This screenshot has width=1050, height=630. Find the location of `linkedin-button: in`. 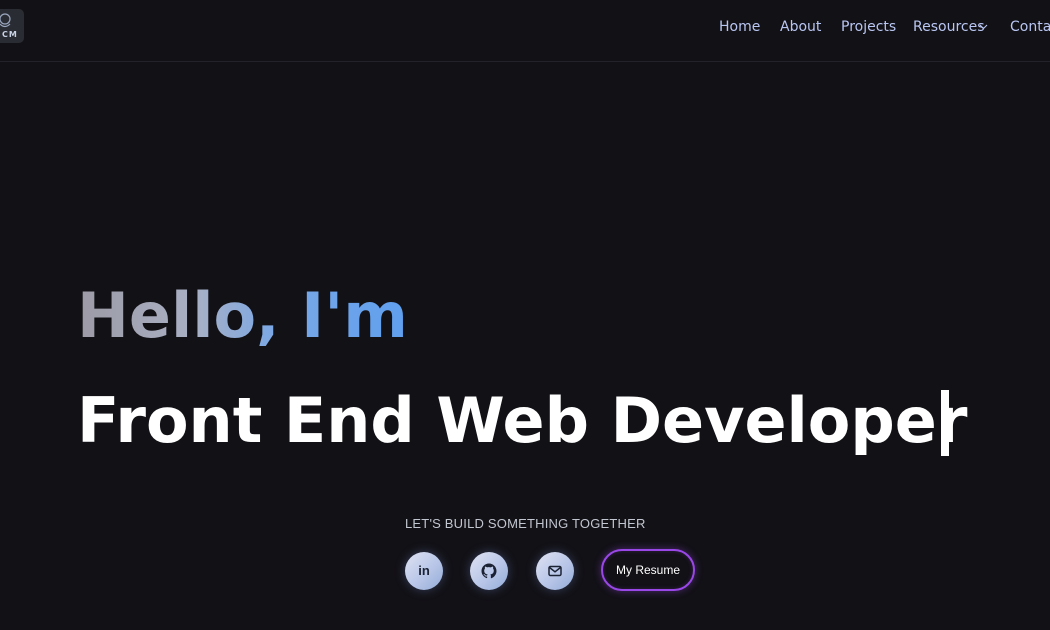

linkedin-button: in is located at coordinates (424, 571).